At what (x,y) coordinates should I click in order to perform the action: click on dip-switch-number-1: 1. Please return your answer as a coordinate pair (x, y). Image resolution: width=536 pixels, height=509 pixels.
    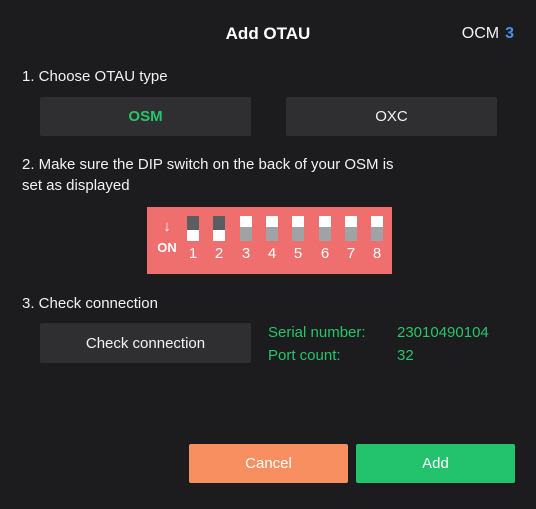
    Looking at the image, I should click on (193, 253).